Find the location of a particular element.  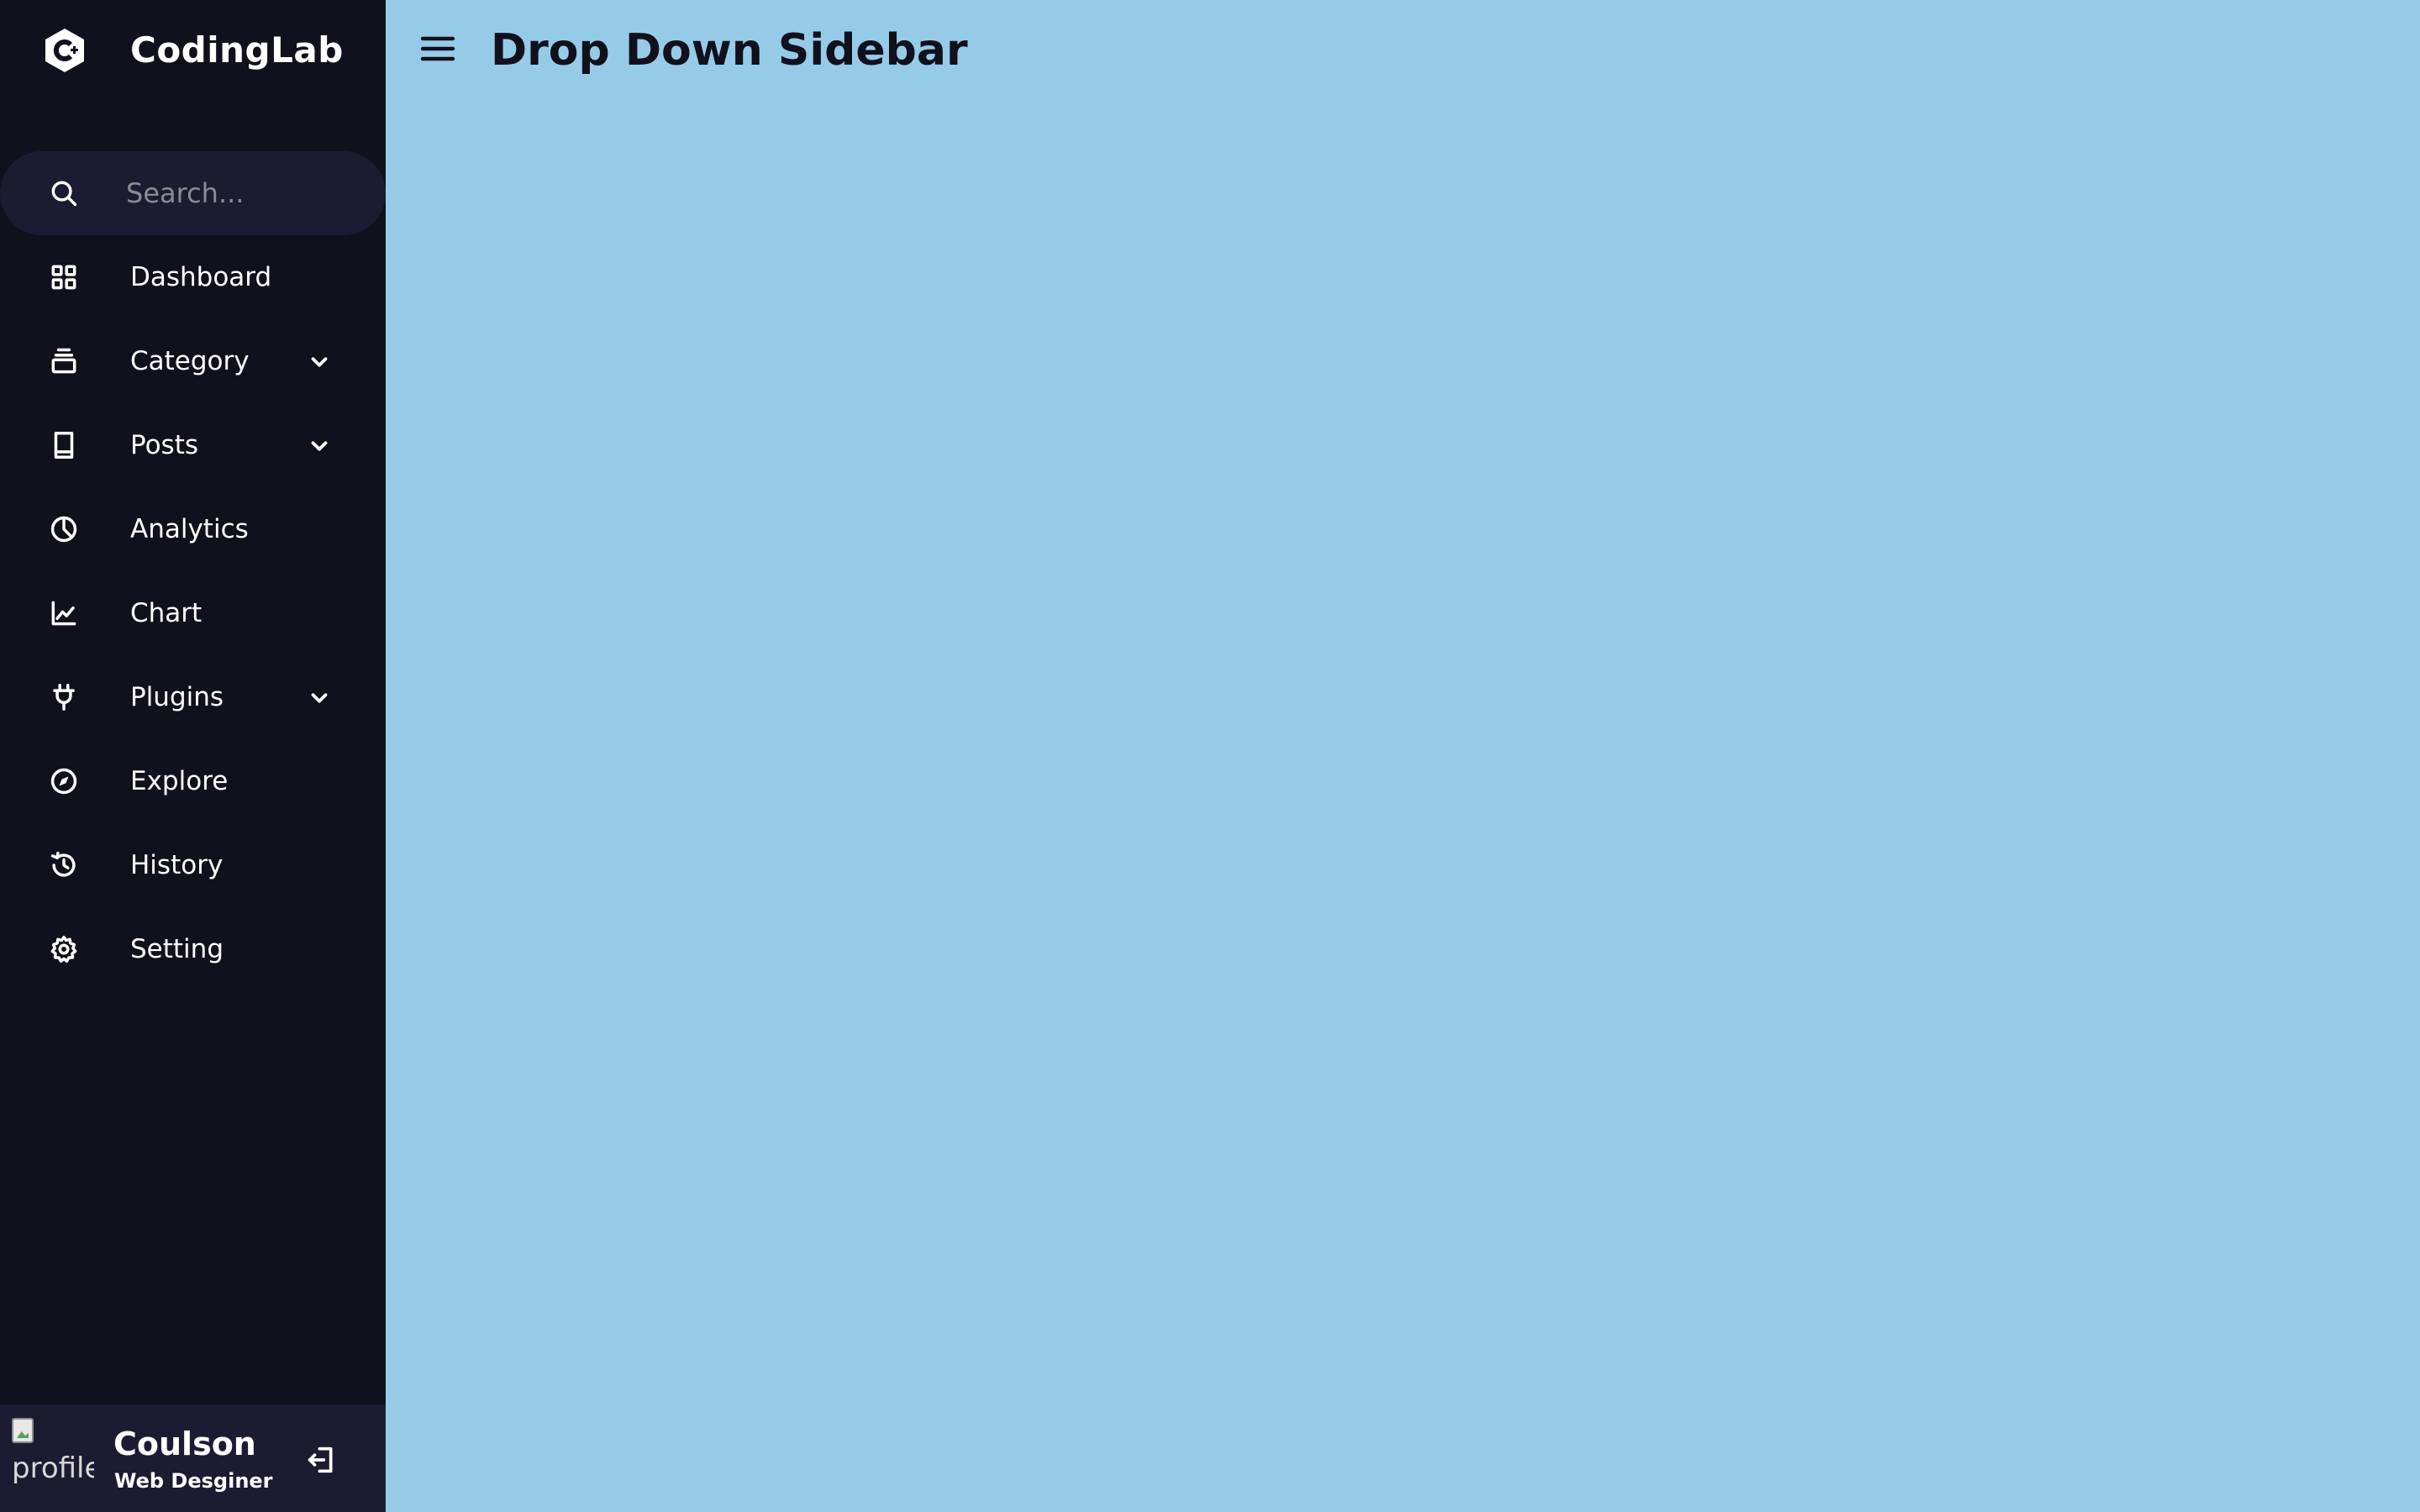

broken-image-icon is located at coordinates (23, 1430).